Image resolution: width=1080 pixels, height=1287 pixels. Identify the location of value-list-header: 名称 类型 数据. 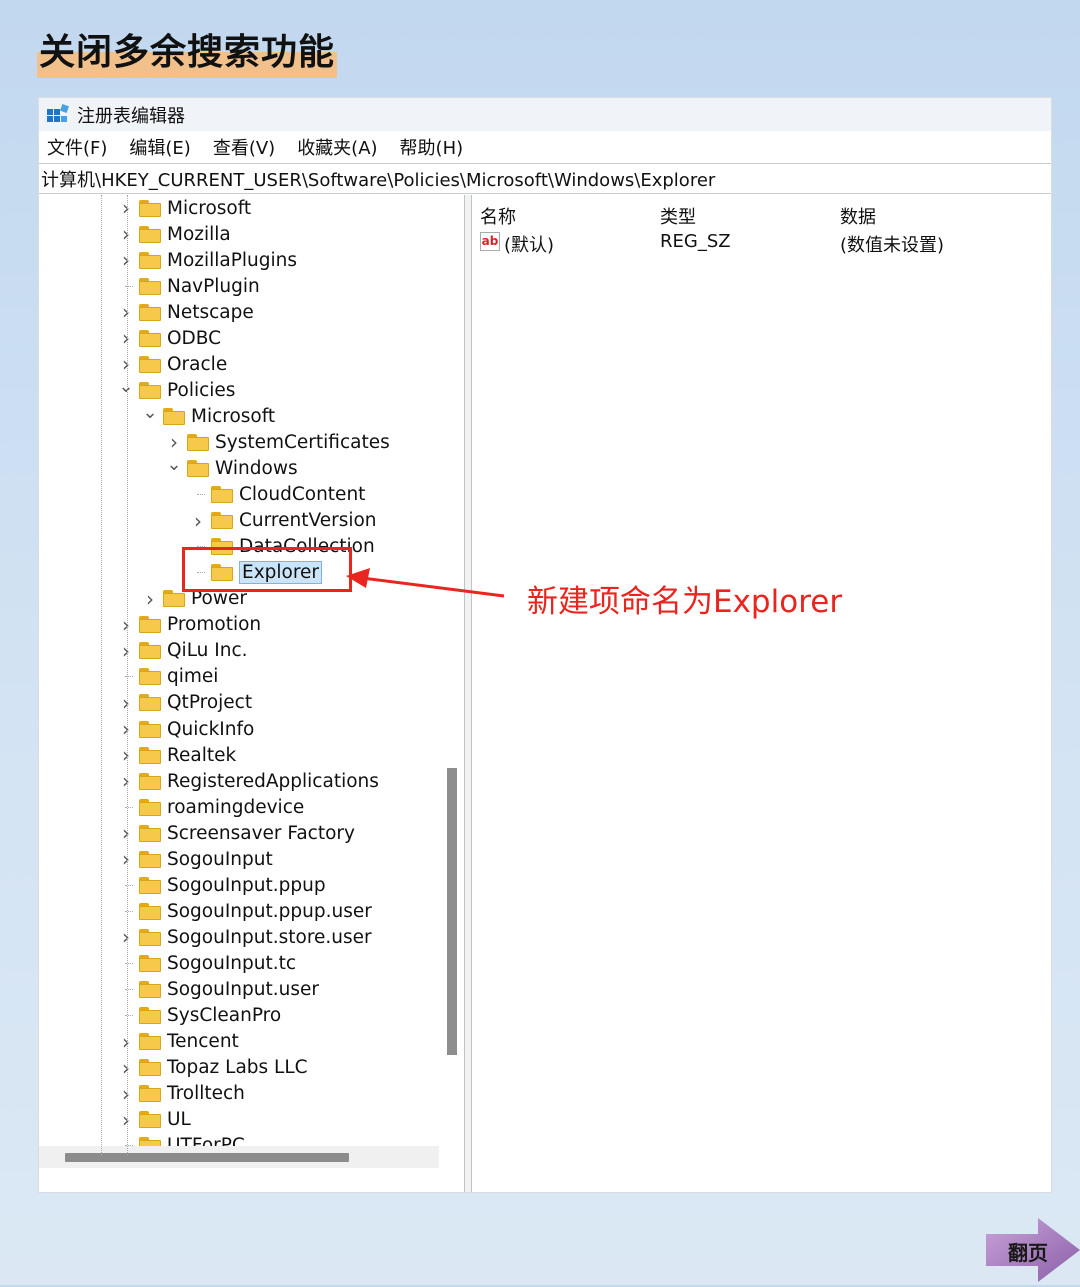
(760, 216).